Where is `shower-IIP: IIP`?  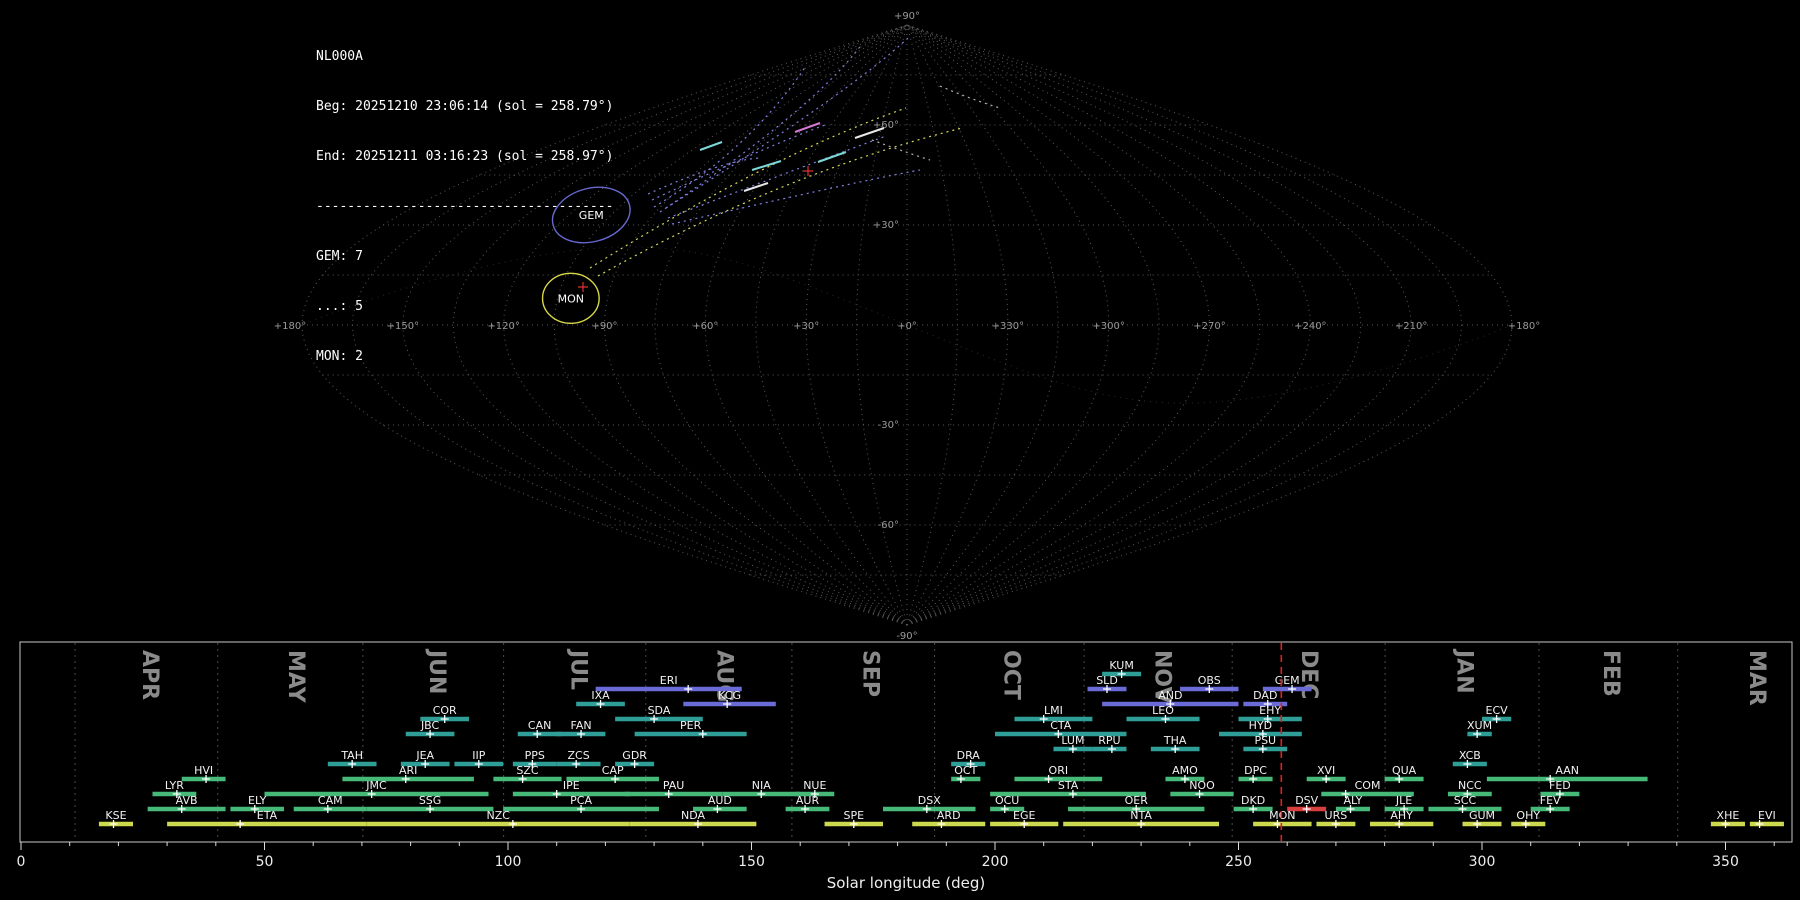
shower-IIP: IIP is located at coordinates (479, 758).